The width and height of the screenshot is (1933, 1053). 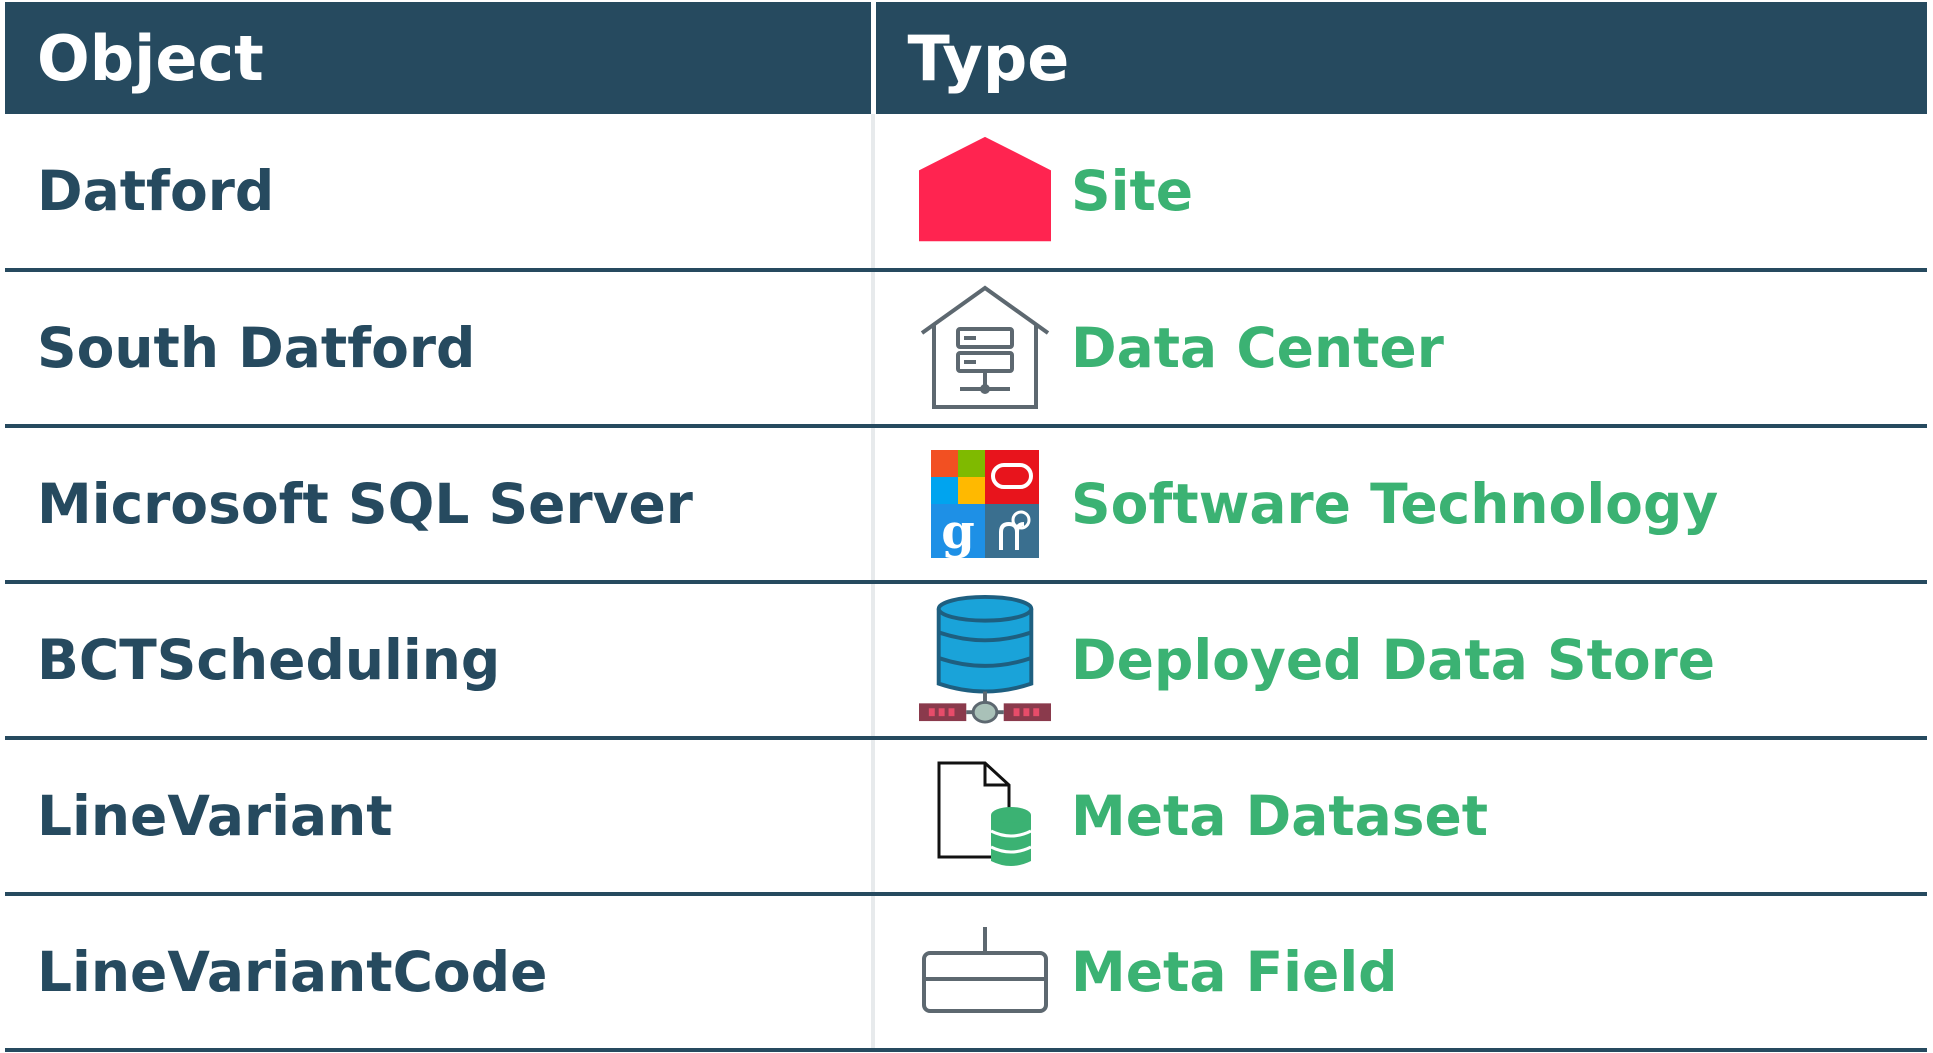 What do you see at coordinates (439, 193) in the screenshot?
I see `object-name: Datford` at bounding box center [439, 193].